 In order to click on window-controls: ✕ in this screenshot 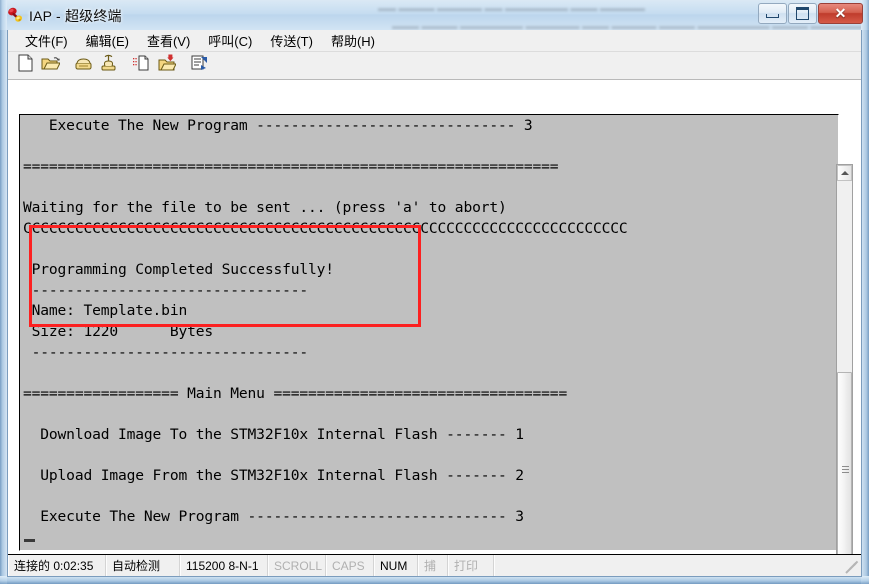, I will do `click(810, 14)`.